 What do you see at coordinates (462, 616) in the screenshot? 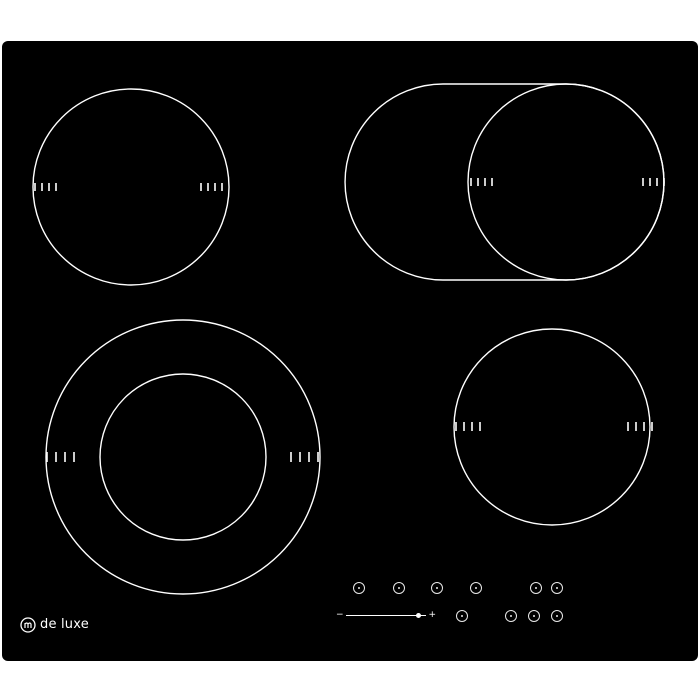
I see `dual-zone-icon` at bounding box center [462, 616].